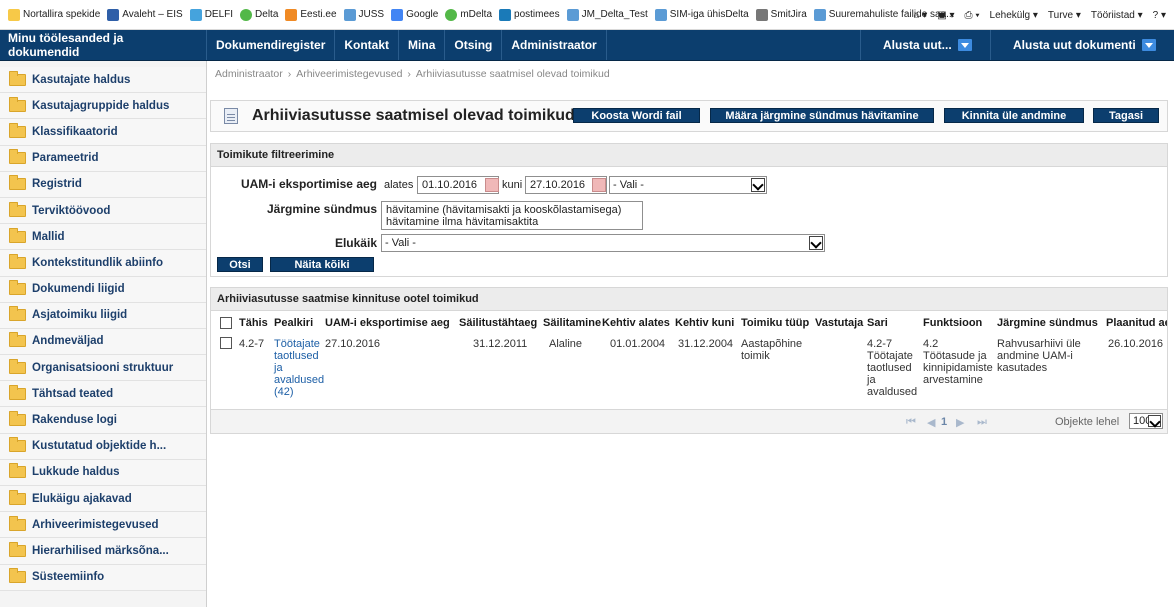  Describe the element at coordinates (1014, 15) in the screenshot. I see `page-menu: Lehekülg ▾` at that location.